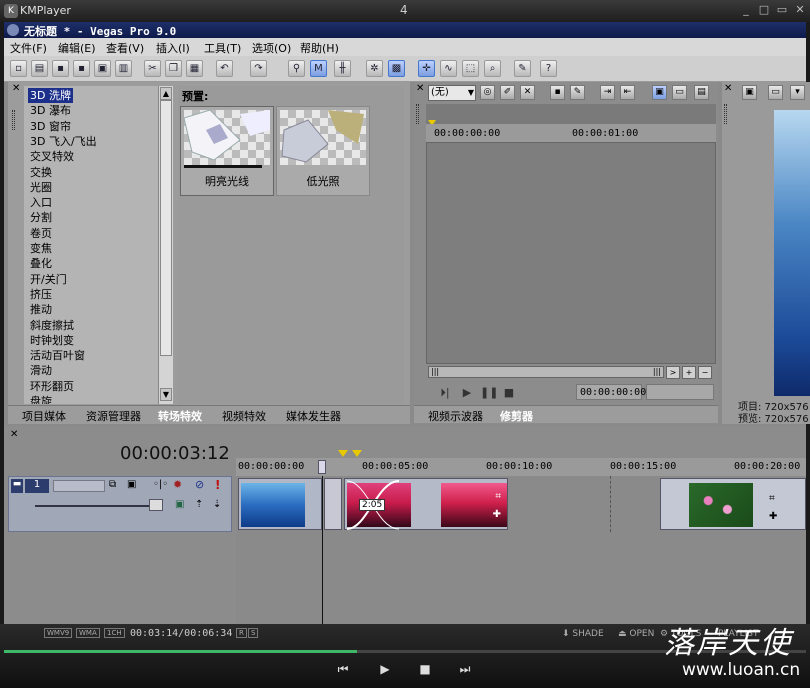 The image size is (810, 688). Describe the element at coordinates (323, 151) in the screenshot. I see `preset-low-light: 低光照` at that location.